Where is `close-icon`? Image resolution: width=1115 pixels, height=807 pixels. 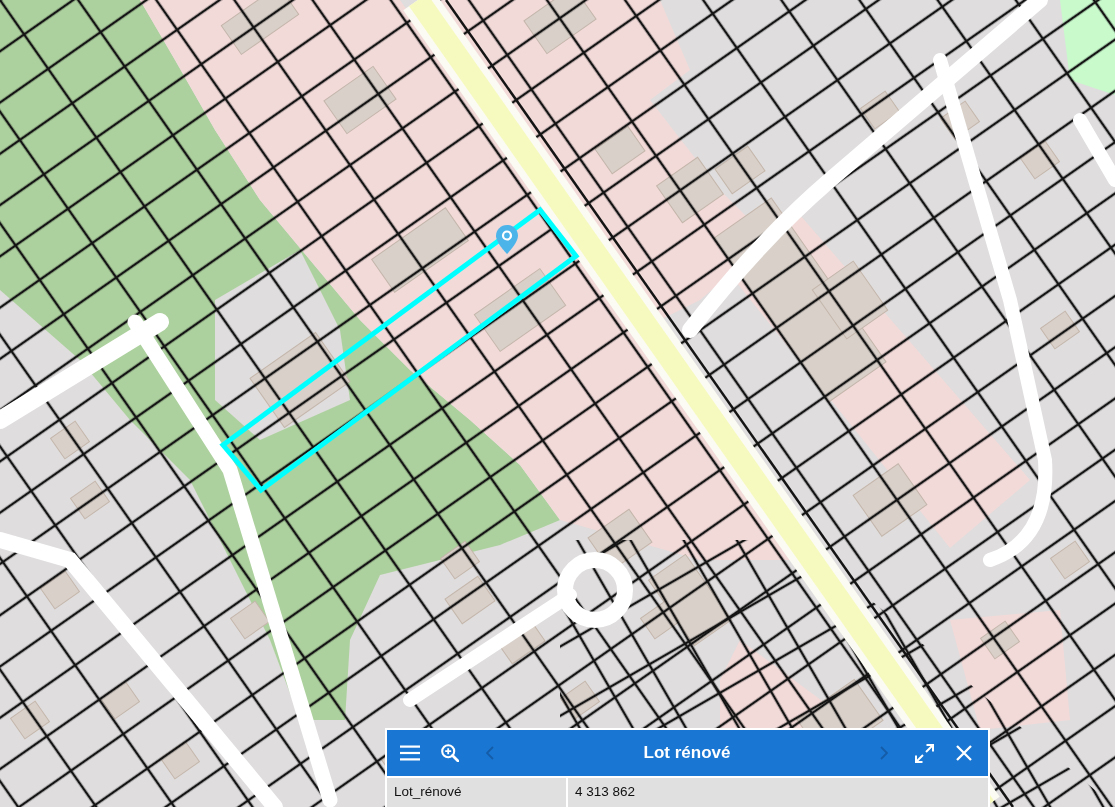
close-icon is located at coordinates (964, 753).